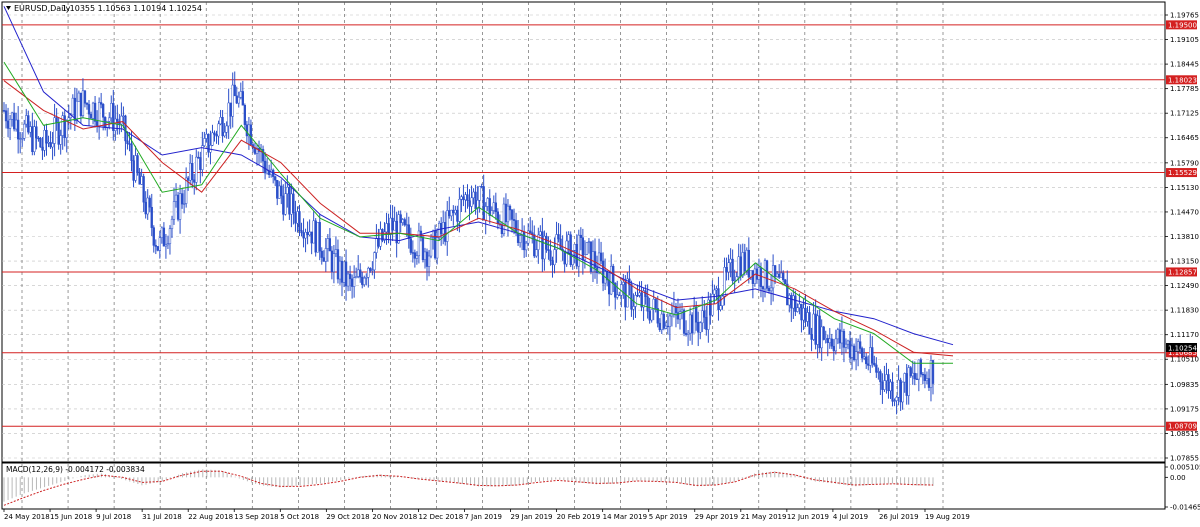 This screenshot has width=1200, height=527. Describe the element at coordinates (1184, 188) in the screenshot. I see `price-tick-label: 1.15130` at that location.